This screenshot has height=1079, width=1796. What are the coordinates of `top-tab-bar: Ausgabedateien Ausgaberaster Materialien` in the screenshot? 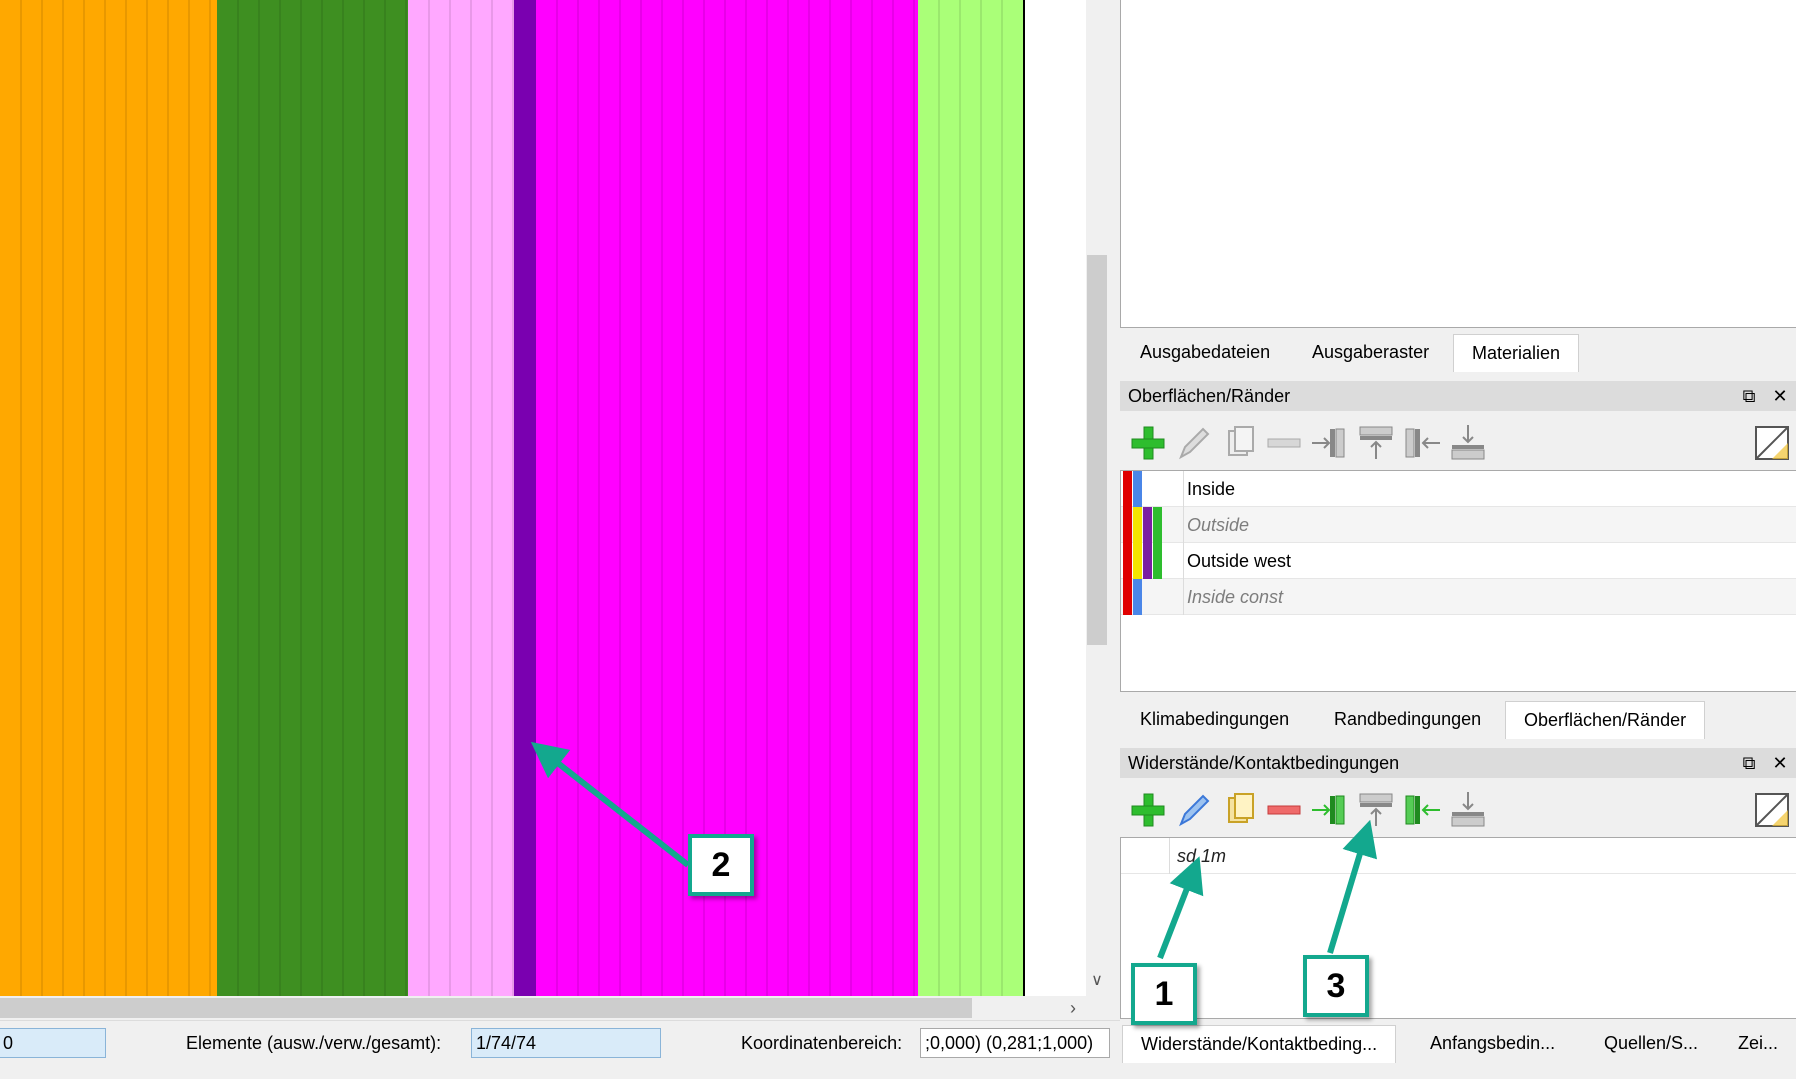 It's located at (1458, 353).